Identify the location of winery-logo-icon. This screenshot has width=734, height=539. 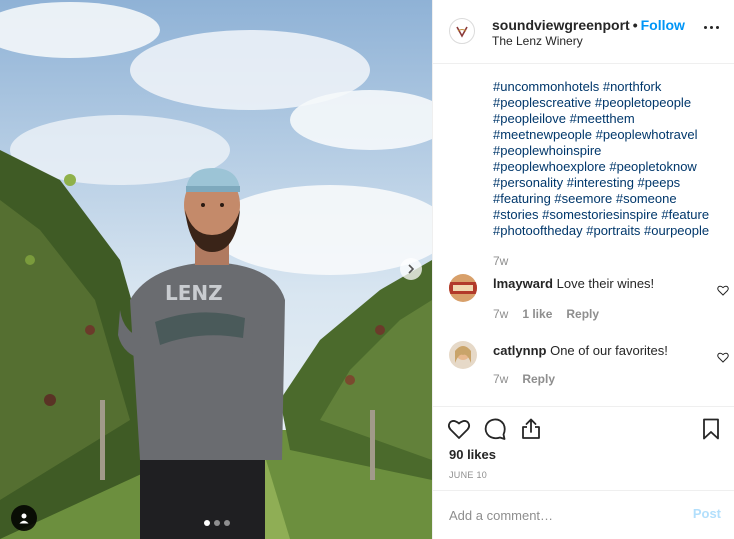
(462, 31).